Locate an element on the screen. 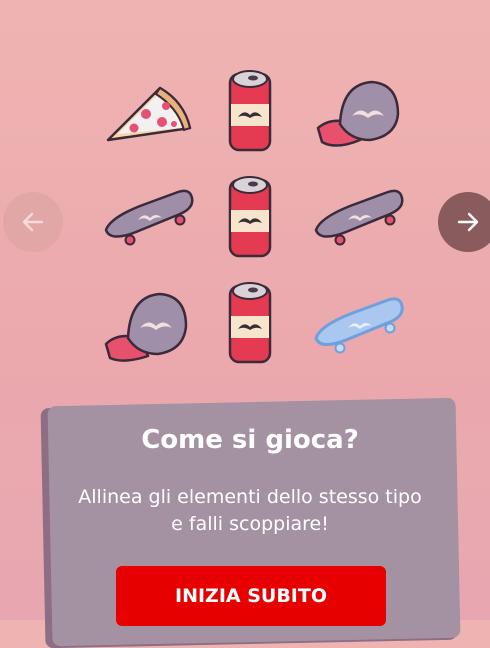 The height and width of the screenshot is (648, 490). tile-pizza is located at coordinates (150, 112).